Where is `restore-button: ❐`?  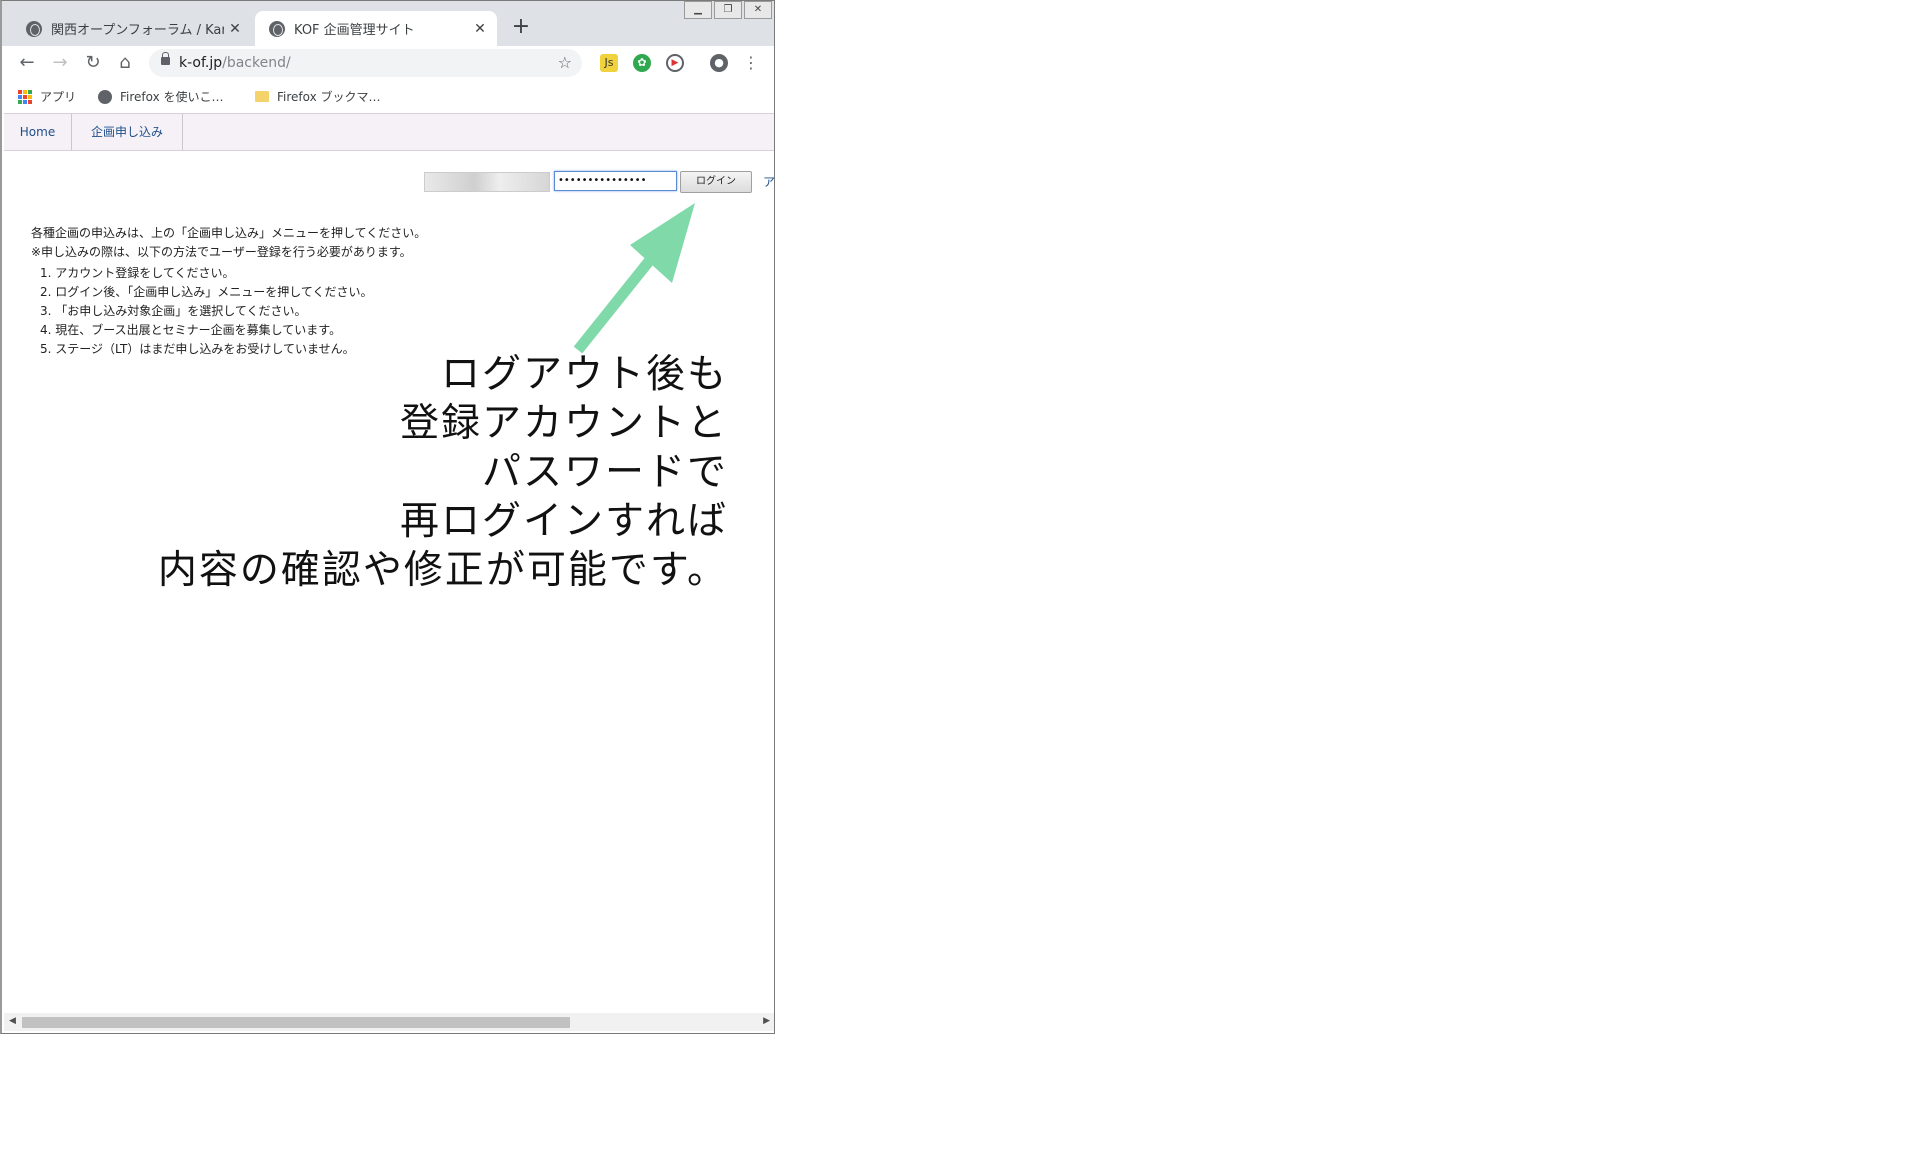
restore-button: ❐ is located at coordinates (728, 10).